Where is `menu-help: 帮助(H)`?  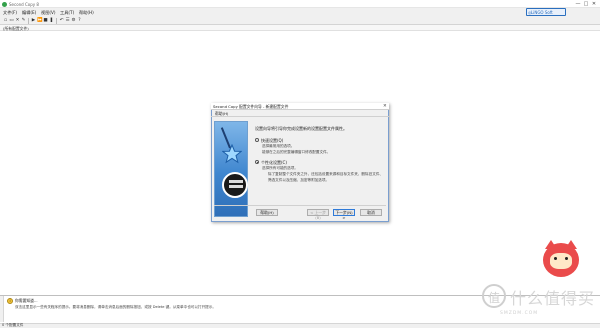
menu-help: 帮助(H) is located at coordinates (86, 13).